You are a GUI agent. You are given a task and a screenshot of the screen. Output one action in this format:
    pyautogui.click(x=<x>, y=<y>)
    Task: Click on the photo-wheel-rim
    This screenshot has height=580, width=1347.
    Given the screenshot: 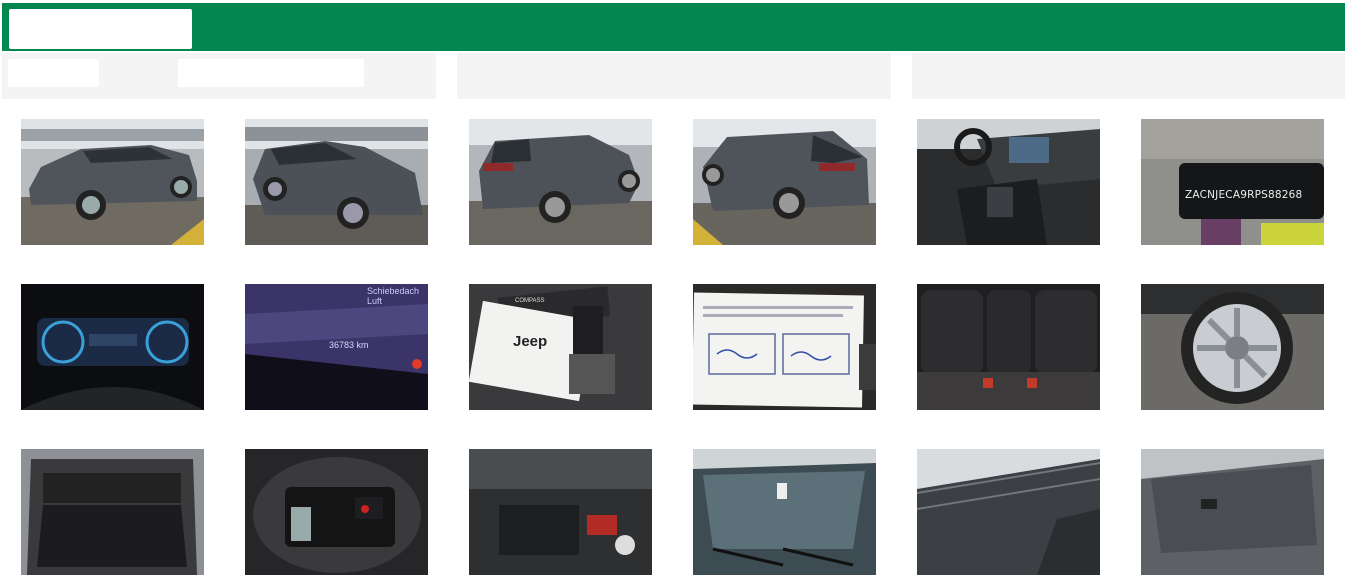 What is the action you would take?
    pyautogui.click(x=1232, y=347)
    